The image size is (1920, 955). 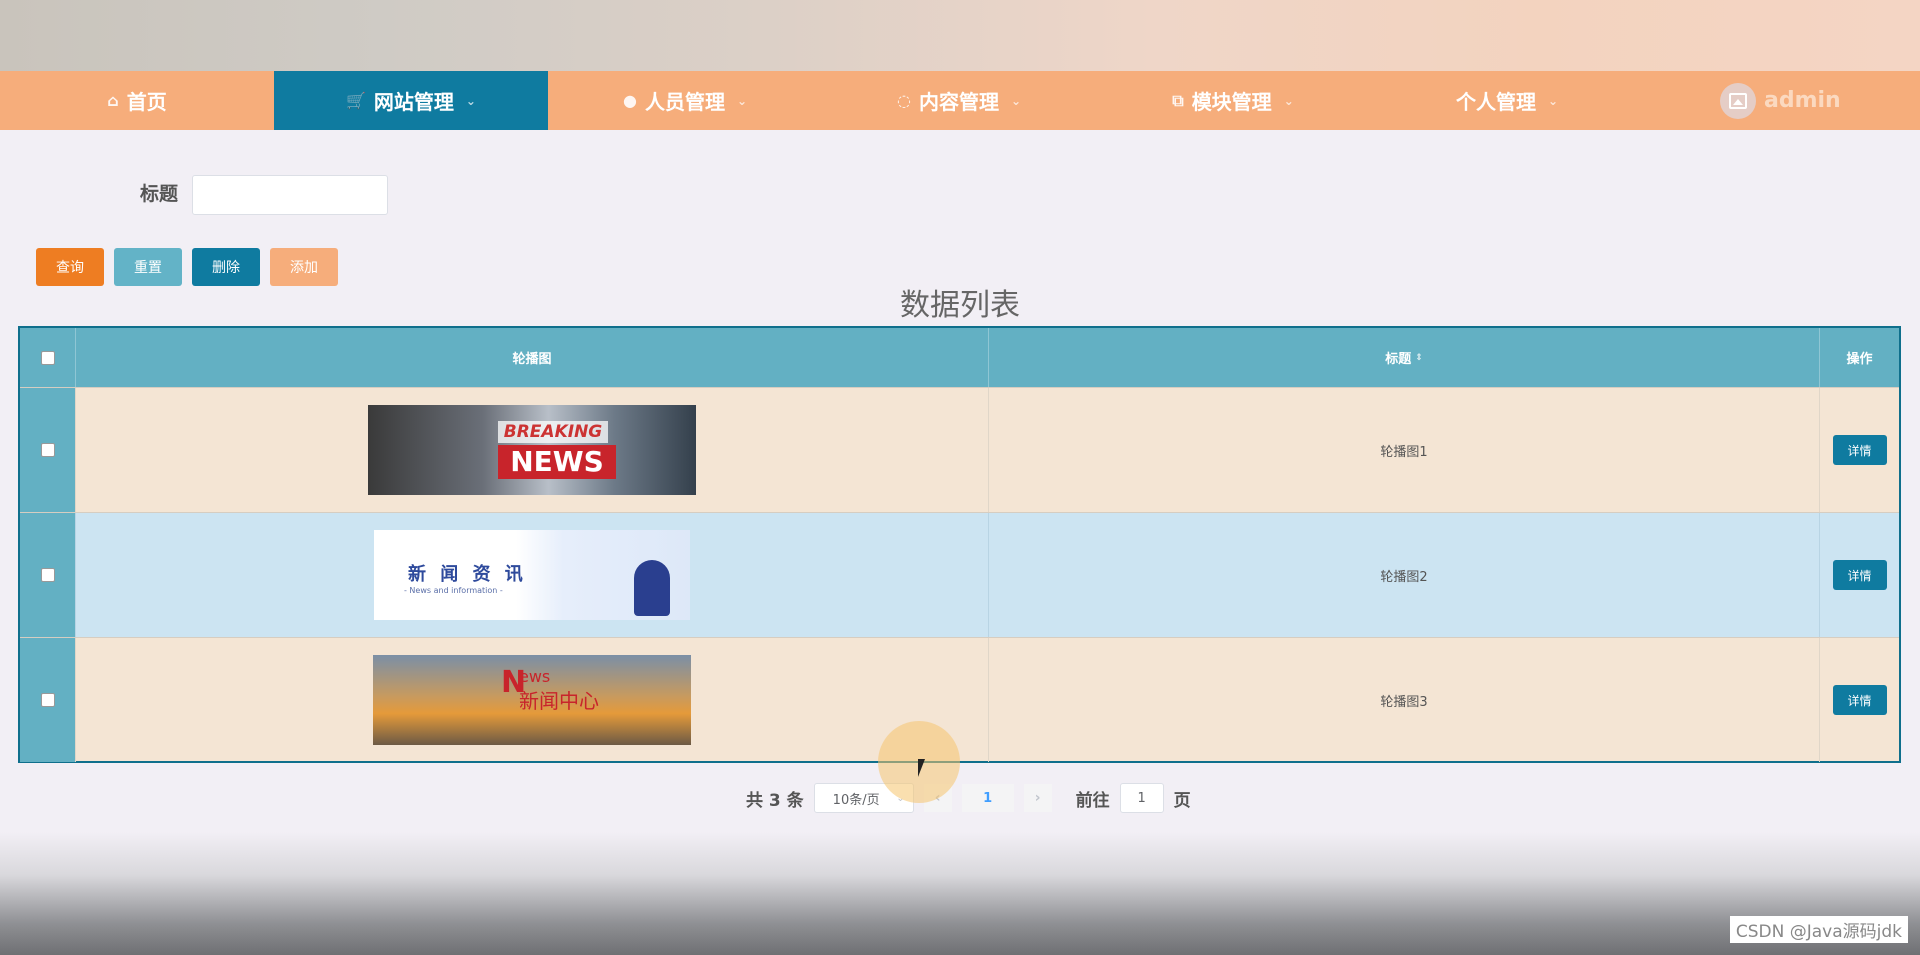 What do you see at coordinates (146, 102) in the screenshot?
I see `nav-label: 首页` at bounding box center [146, 102].